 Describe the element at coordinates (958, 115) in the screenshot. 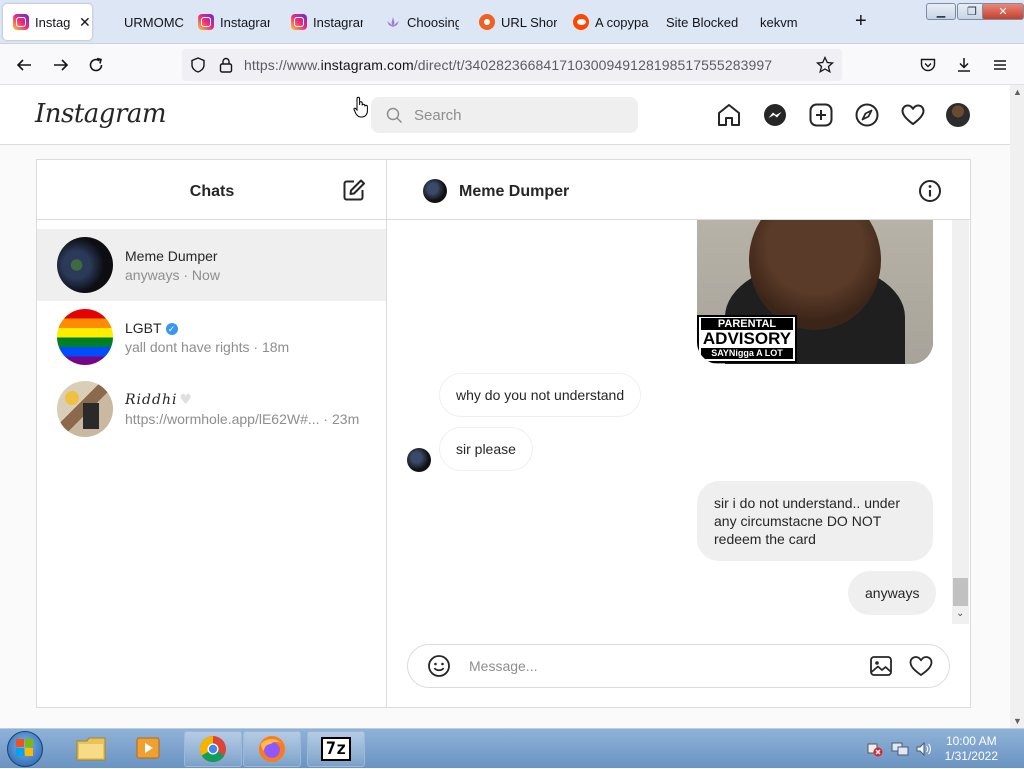

I see `profile-avatar` at that location.